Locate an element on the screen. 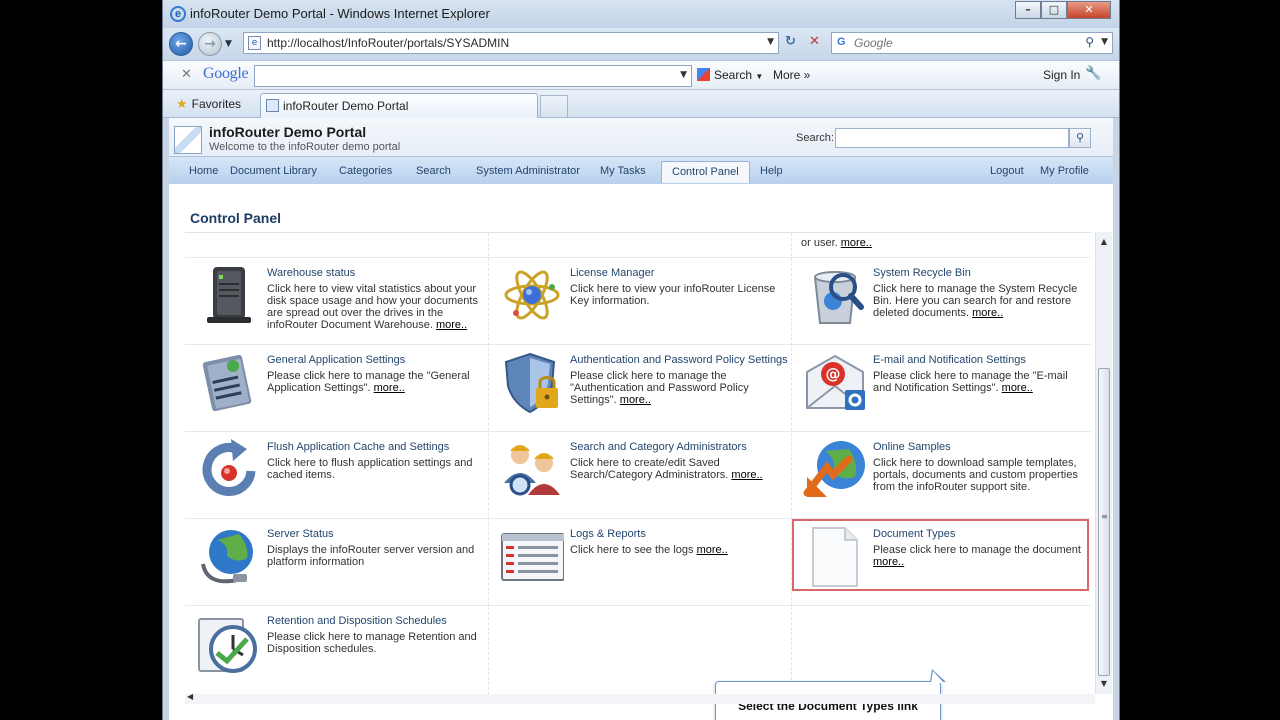 The image size is (1280, 720). cell-title: Server Status is located at coordinates (300, 534).